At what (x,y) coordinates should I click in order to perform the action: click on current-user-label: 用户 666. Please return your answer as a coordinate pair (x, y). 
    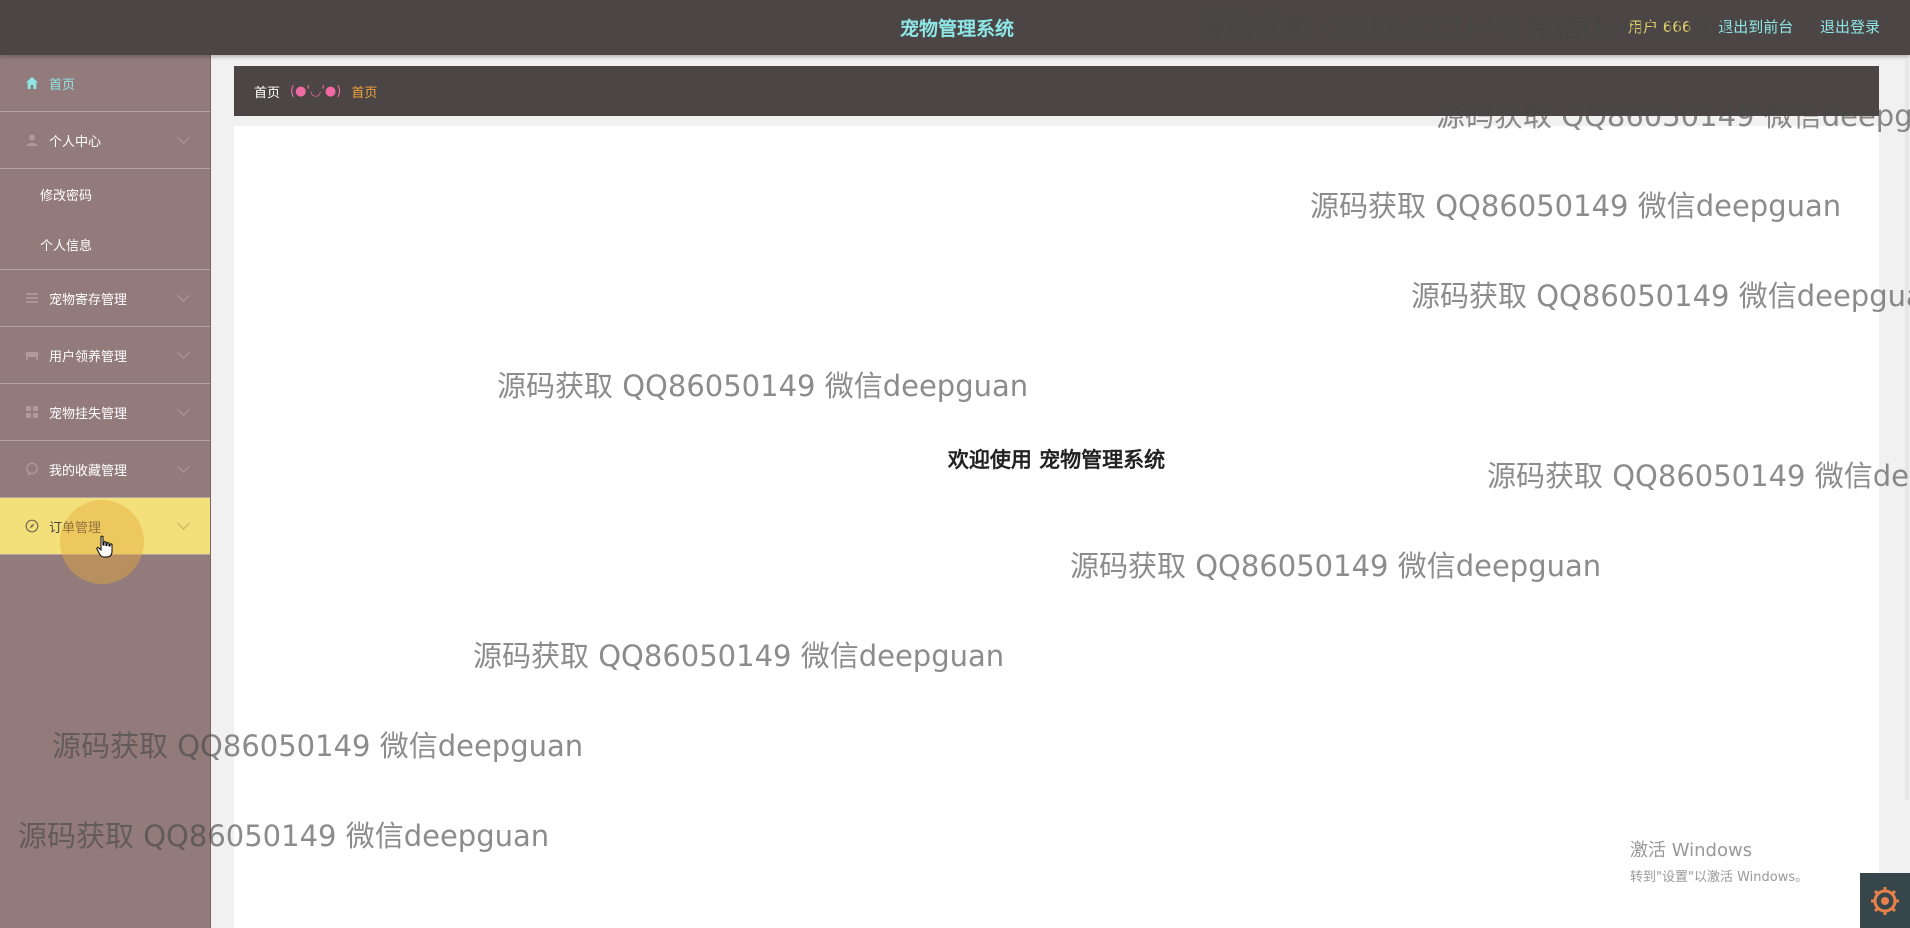
    Looking at the image, I should click on (1660, 27).